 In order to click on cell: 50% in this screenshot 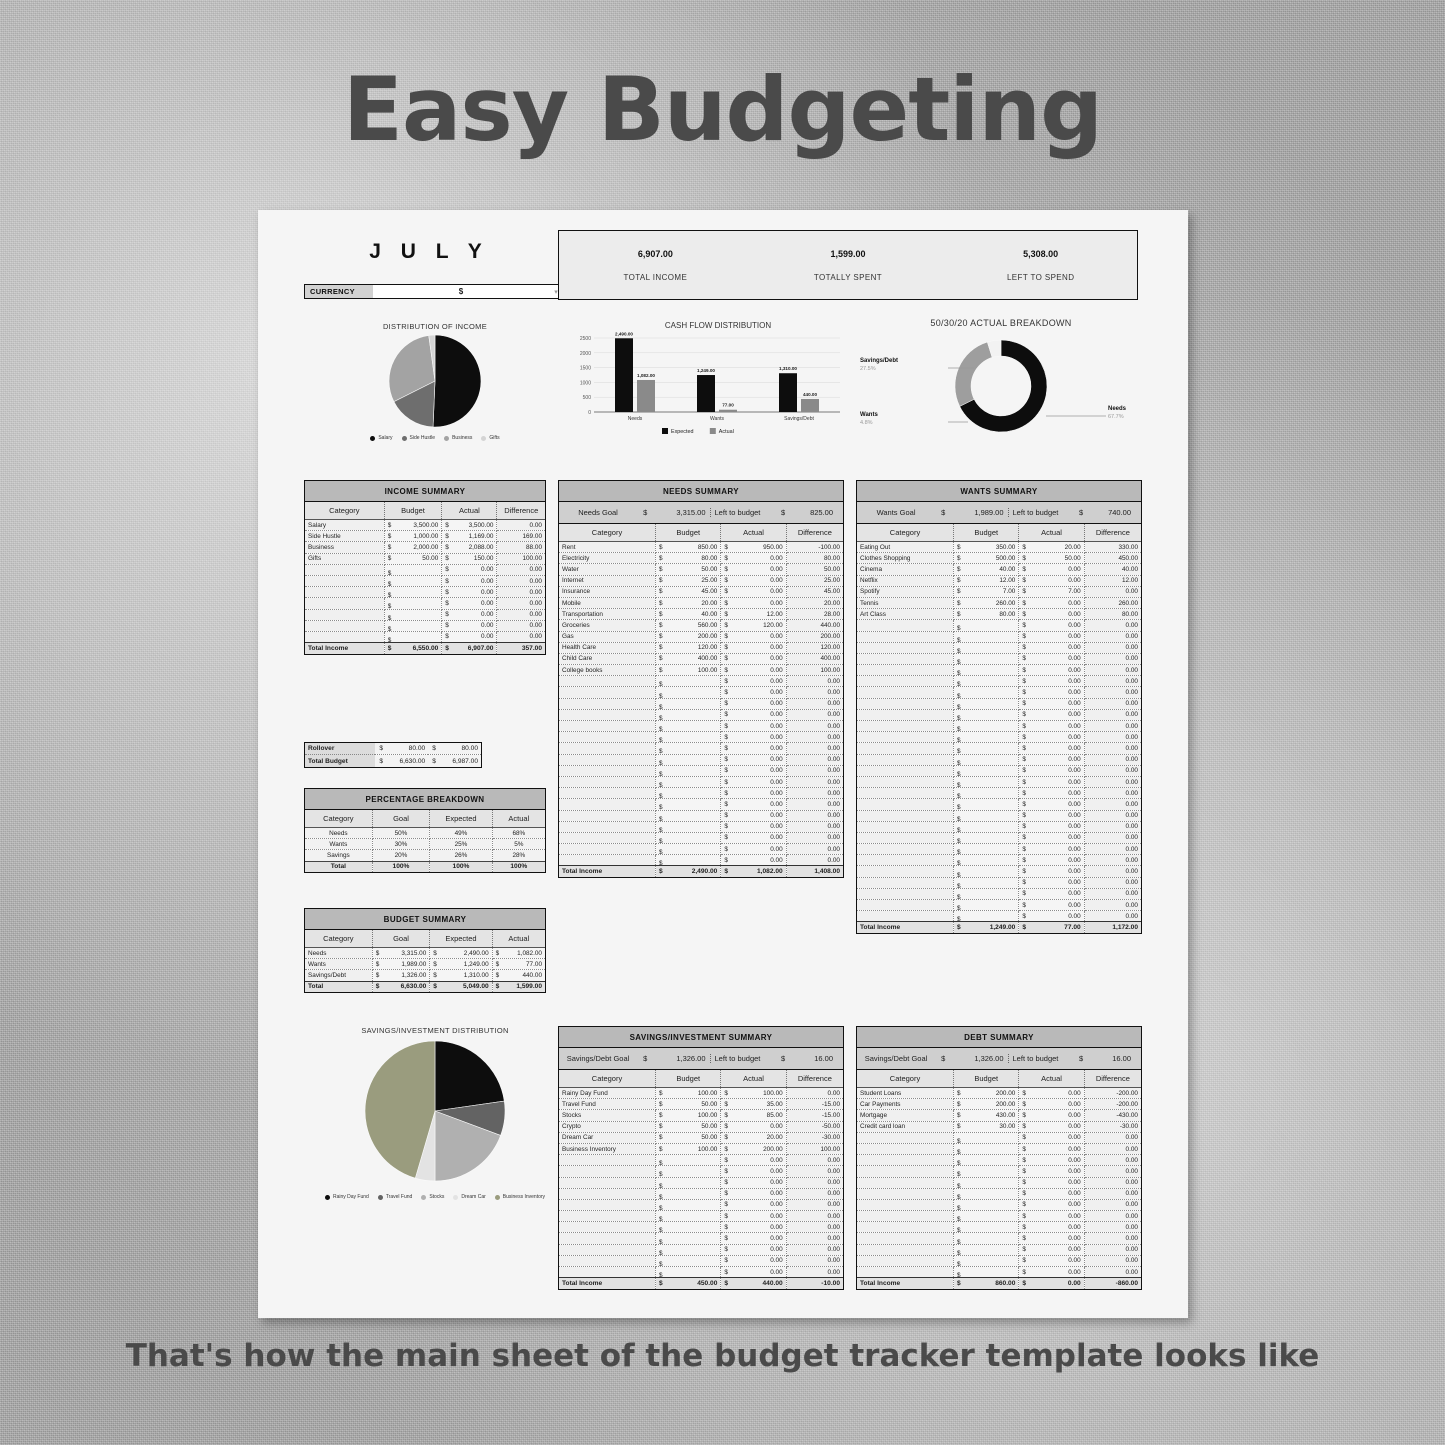, I will do `click(401, 833)`.